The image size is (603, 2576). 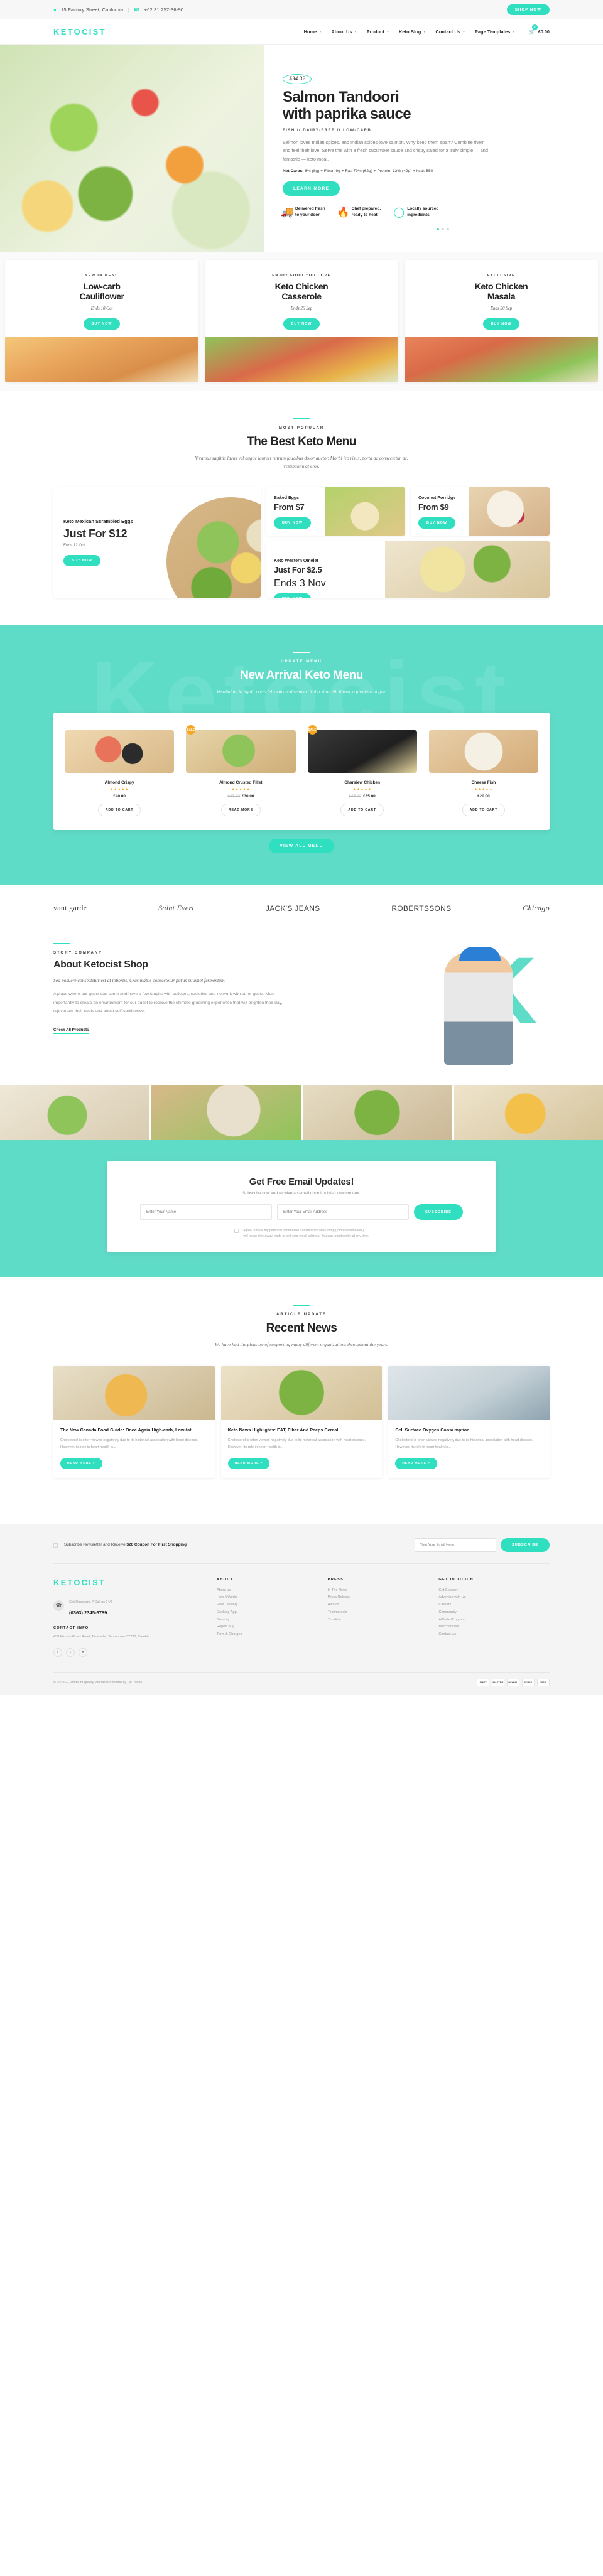 What do you see at coordinates (273, 1605) in the screenshot?
I see `footer-link-free-delivery: Free Delivery` at bounding box center [273, 1605].